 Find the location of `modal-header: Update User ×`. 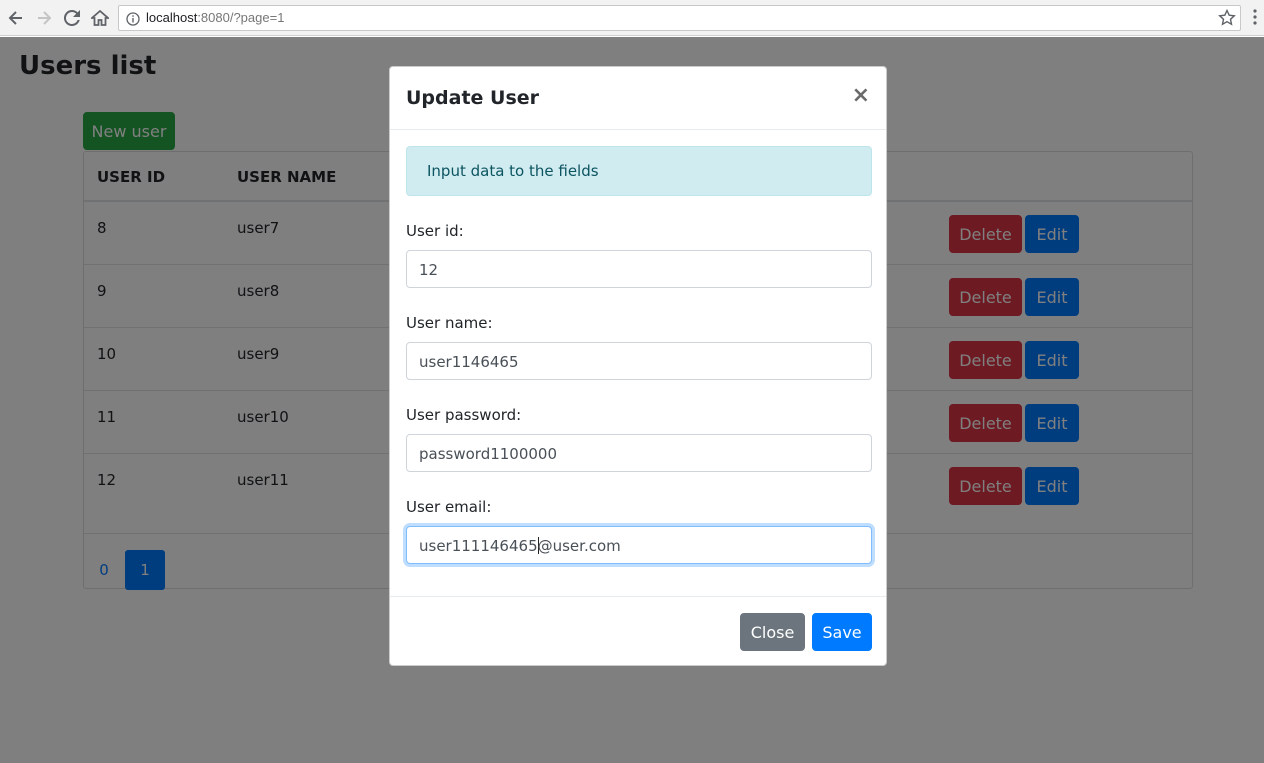

modal-header: Update User × is located at coordinates (638, 98).